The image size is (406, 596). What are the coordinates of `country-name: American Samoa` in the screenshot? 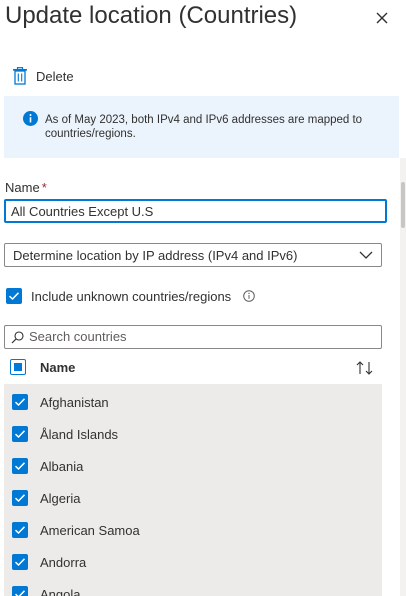 It's located at (90, 530).